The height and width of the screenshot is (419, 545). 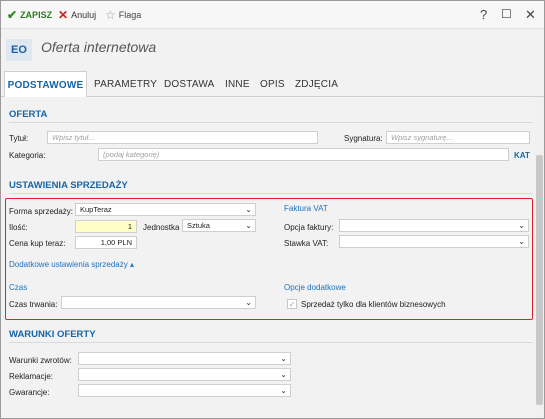 What do you see at coordinates (45, 84) in the screenshot?
I see `tab-podstawowe: PODSTAWOWE` at bounding box center [45, 84].